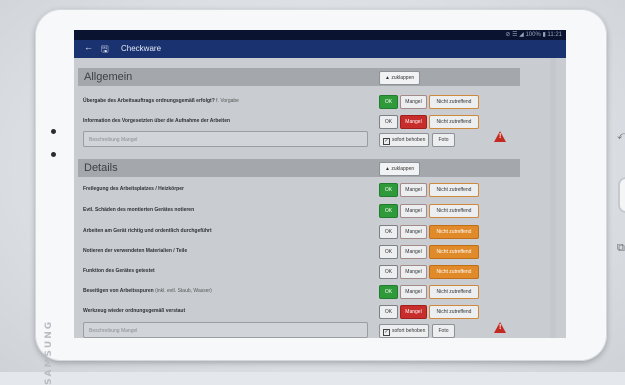 The width and height of the screenshot is (625, 385). Describe the element at coordinates (53, 154) in the screenshot. I see `camera-icon` at that location.